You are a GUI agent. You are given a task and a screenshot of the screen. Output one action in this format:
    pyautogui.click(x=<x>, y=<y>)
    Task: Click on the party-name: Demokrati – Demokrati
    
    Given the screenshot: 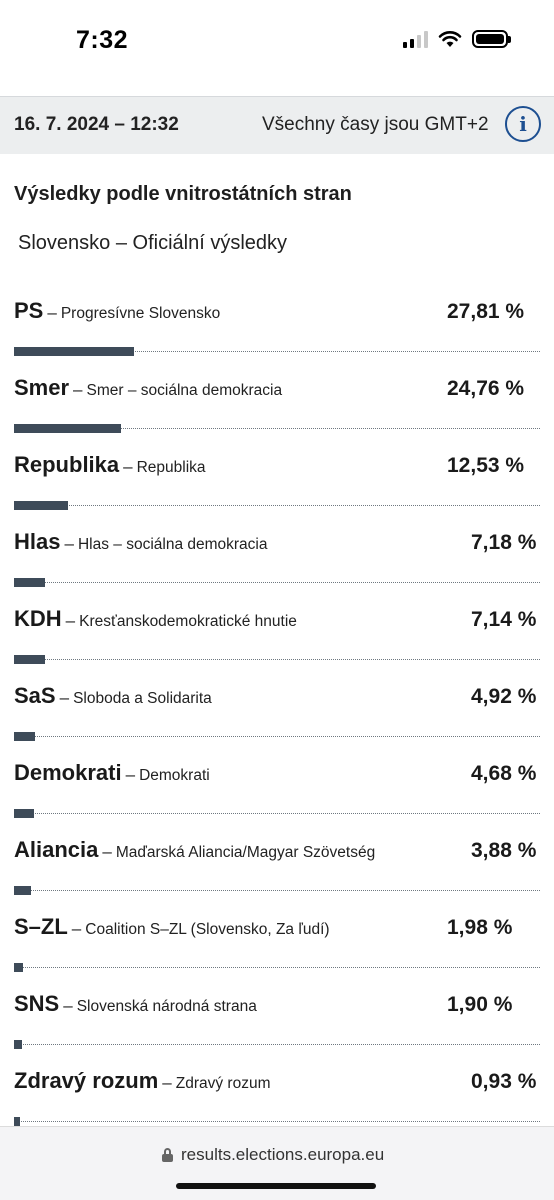 What is the action you would take?
    pyautogui.click(x=112, y=773)
    